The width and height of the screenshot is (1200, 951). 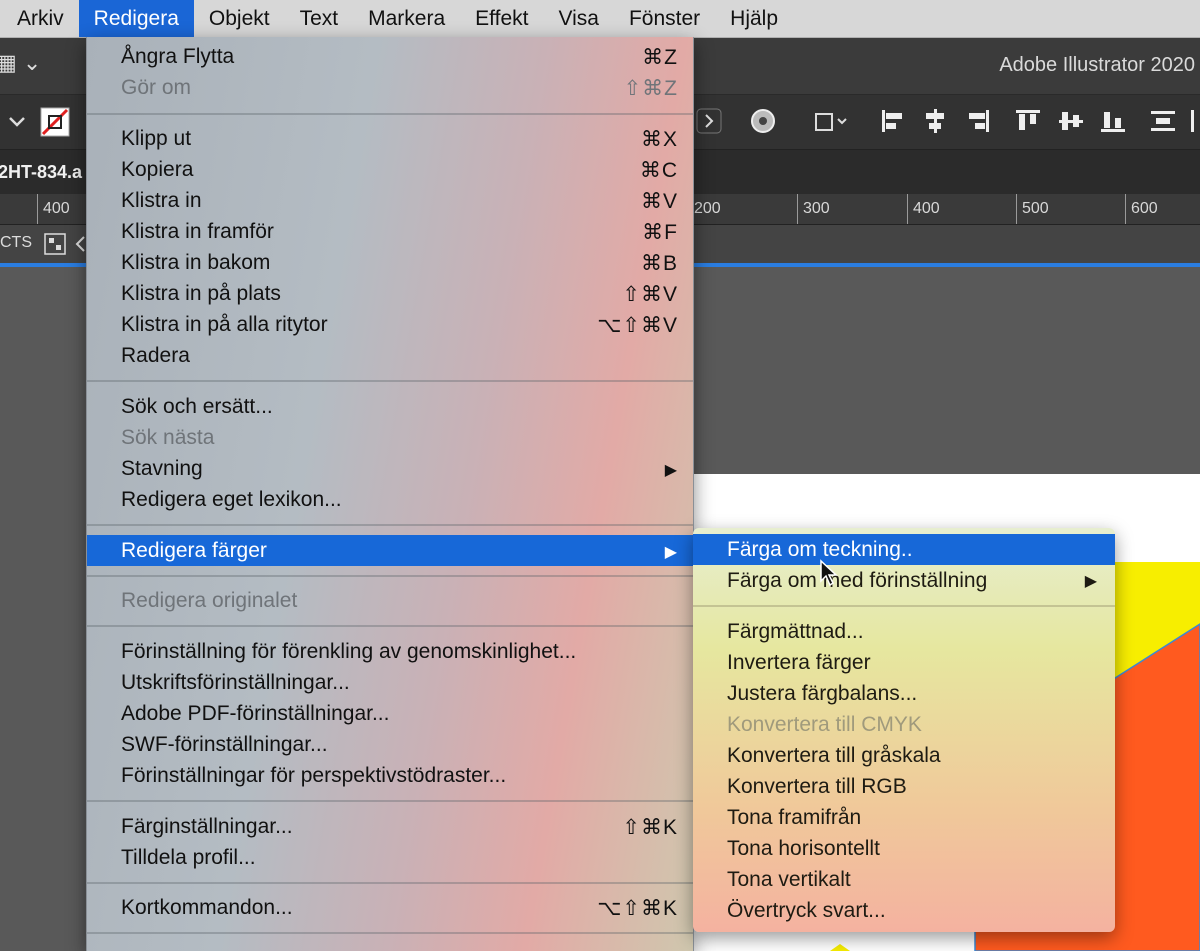 What do you see at coordinates (390, 138) in the screenshot?
I see `menu-item-cut: Klipp ut ⌘X` at bounding box center [390, 138].